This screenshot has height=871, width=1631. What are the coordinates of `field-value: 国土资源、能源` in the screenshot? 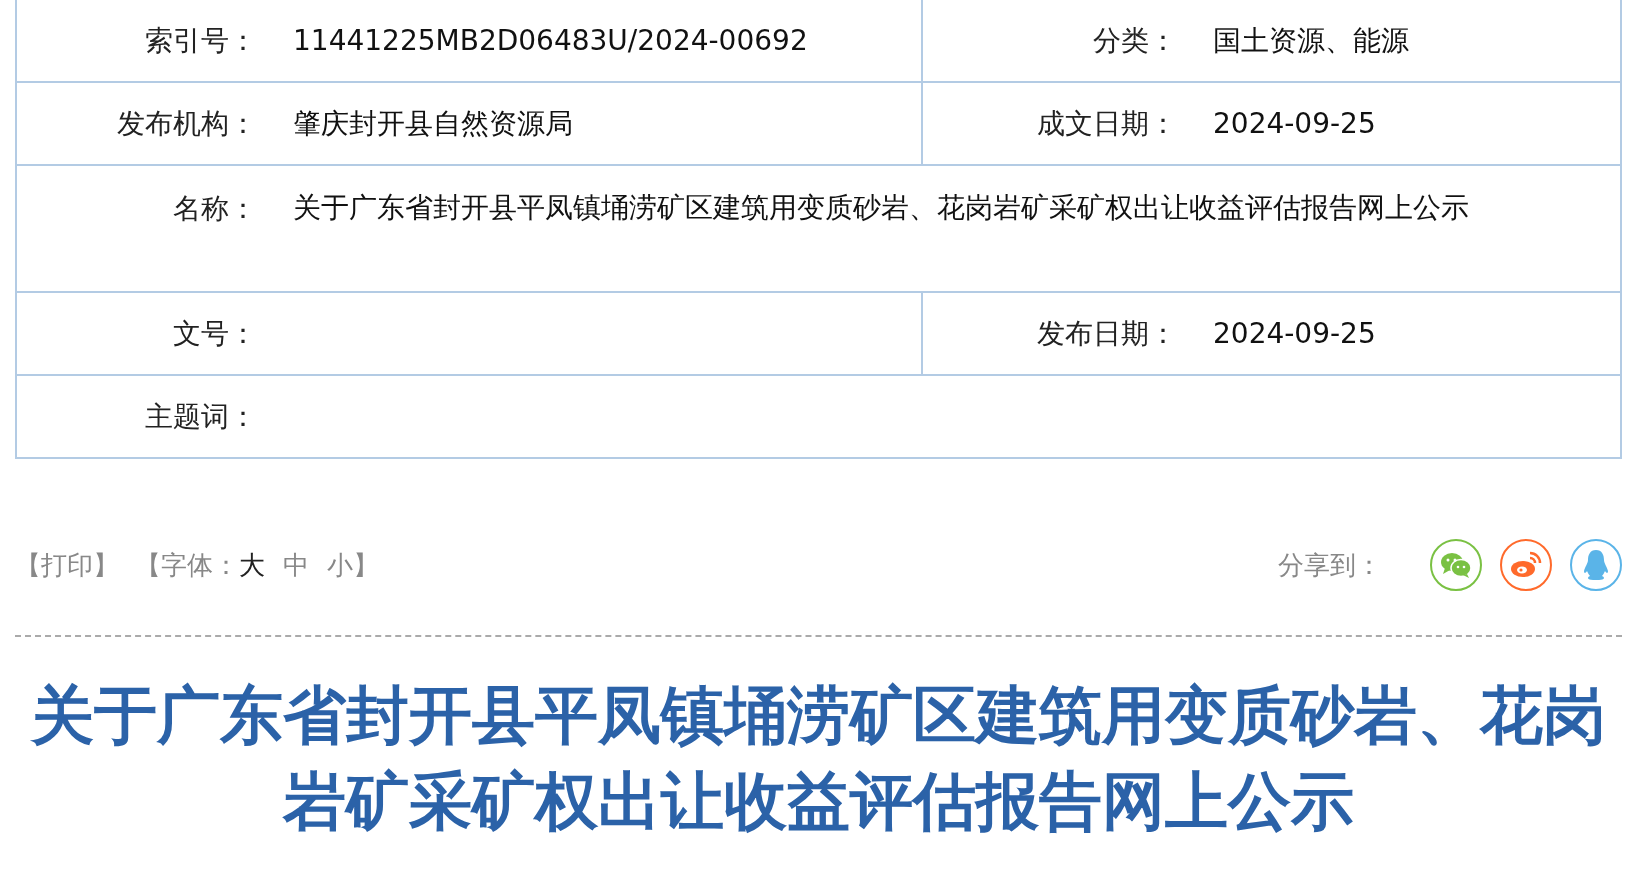 It's located at (1311, 40).